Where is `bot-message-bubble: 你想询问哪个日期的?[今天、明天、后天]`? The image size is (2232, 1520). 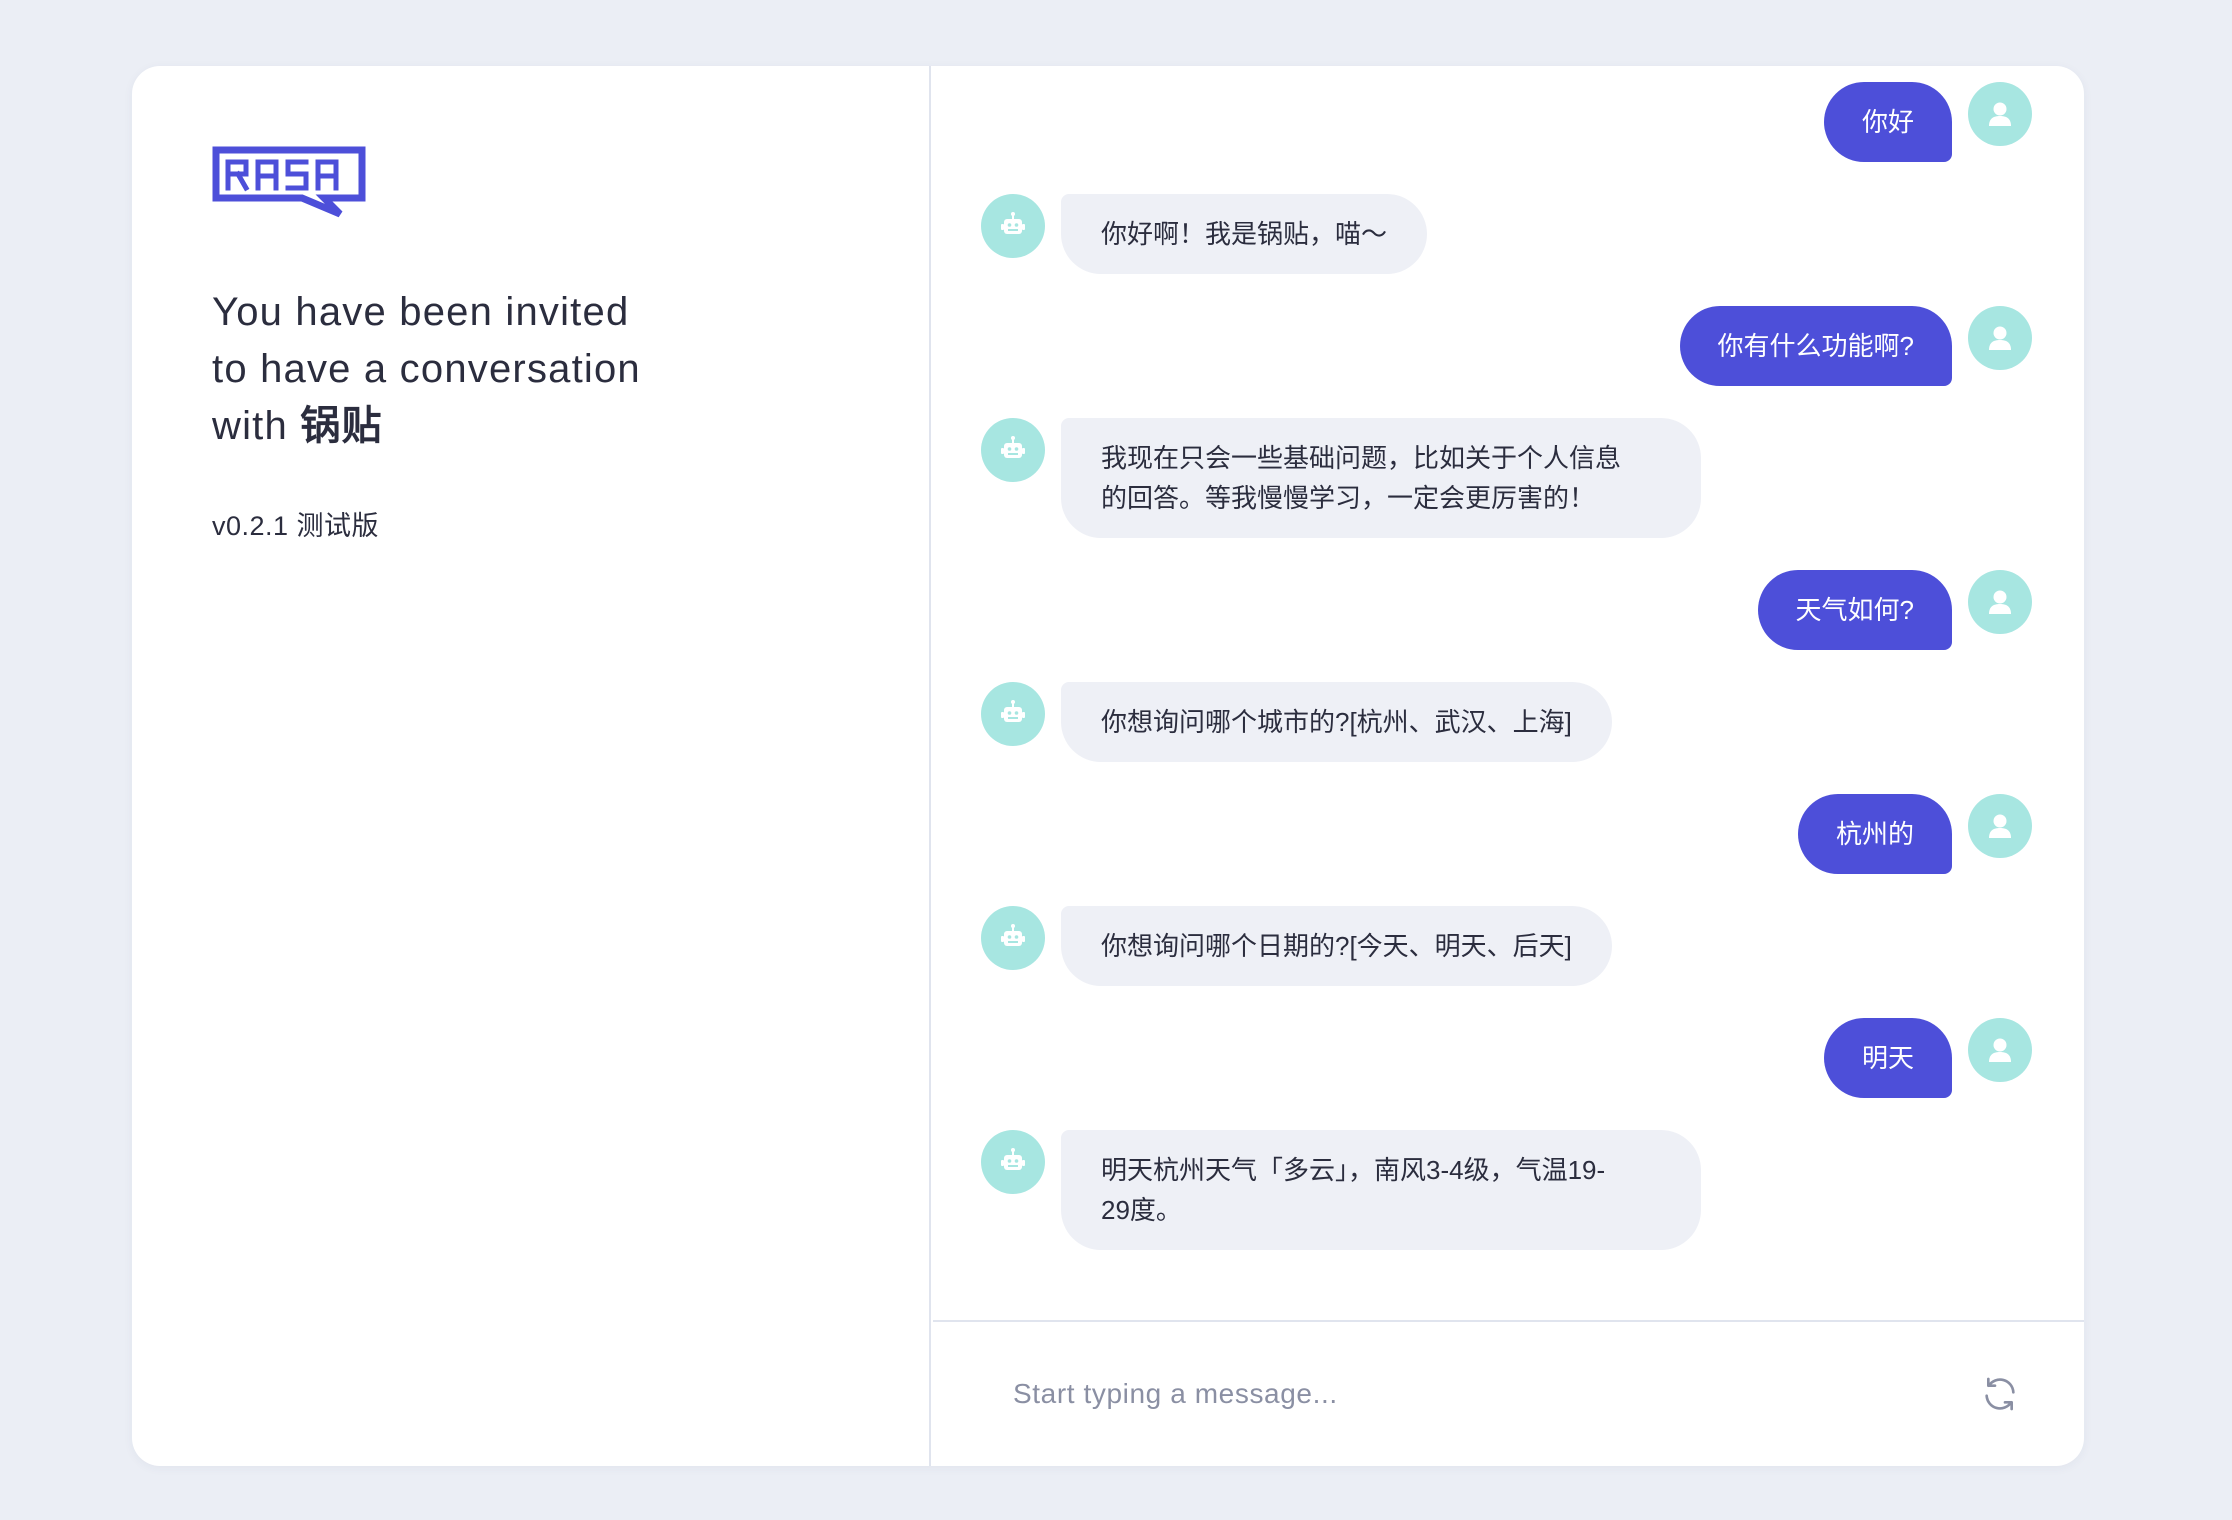
bot-message-bubble: 你想询问哪个日期的?[今天、明天、后天] is located at coordinates (1336, 946).